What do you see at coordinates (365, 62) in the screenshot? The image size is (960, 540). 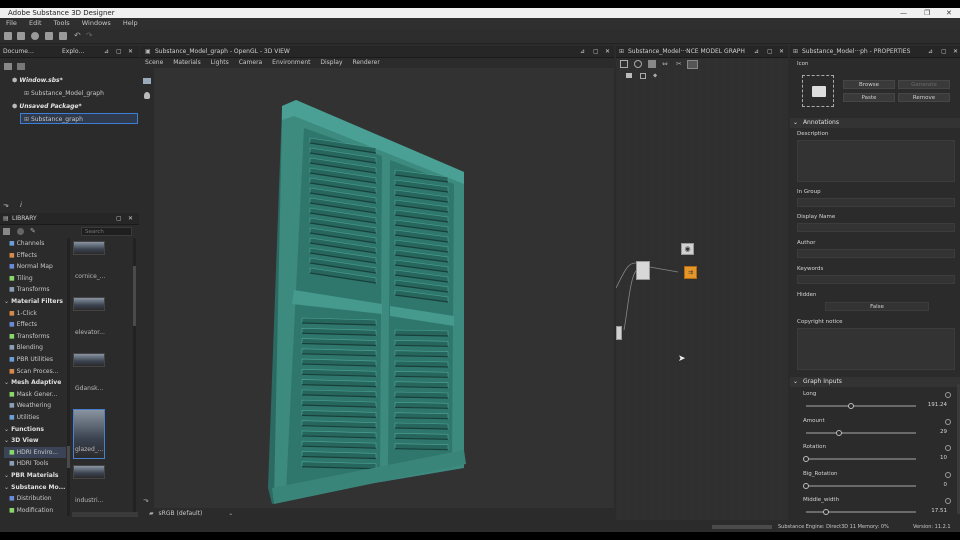 I see `viewport-menu-renderer: Renderer` at bounding box center [365, 62].